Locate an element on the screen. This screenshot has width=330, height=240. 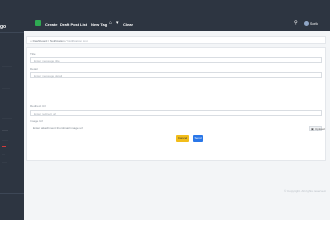
footer-text: © Copyright. All rights reserved. is located at coordinates (305, 191).